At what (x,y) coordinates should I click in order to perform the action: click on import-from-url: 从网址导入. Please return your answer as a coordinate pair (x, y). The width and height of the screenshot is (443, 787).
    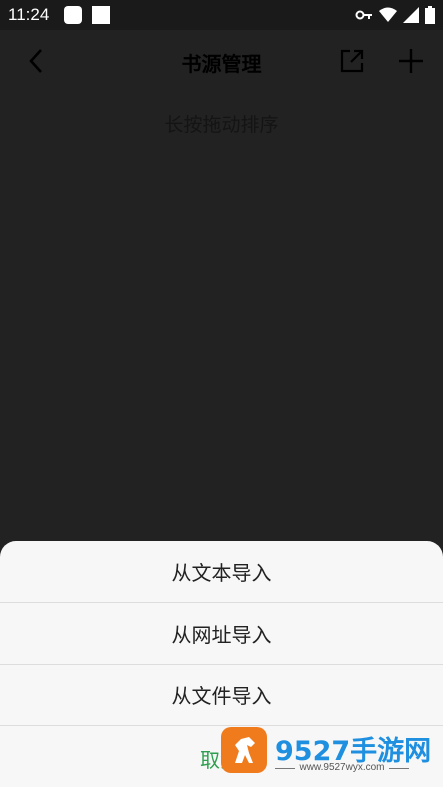
    Looking at the image, I should click on (221, 634).